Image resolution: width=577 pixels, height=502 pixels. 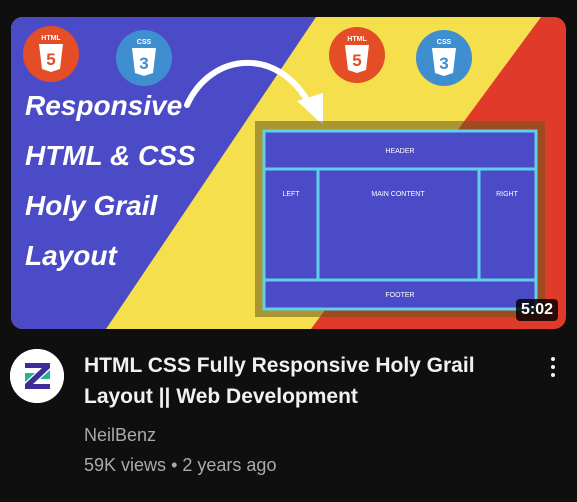 What do you see at coordinates (103, 105) in the screenshot?
I see `svg-text: Responsive` at bounding box center [103, 105].